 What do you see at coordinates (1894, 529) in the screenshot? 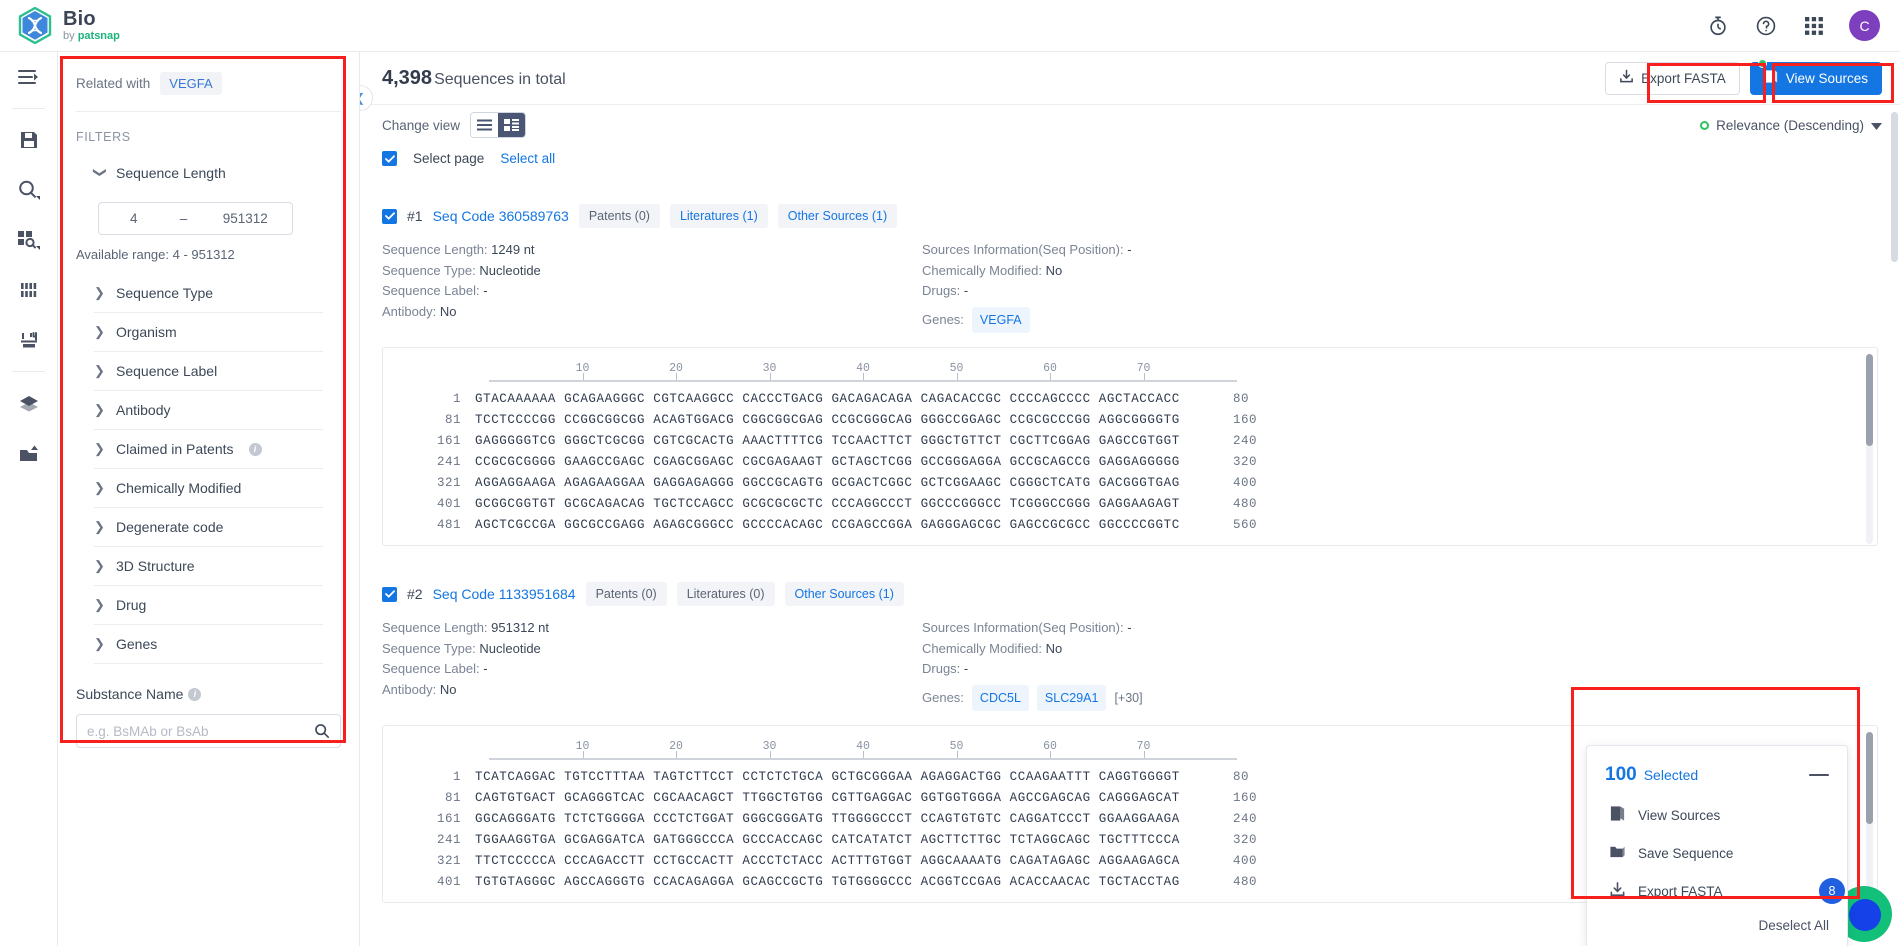
I see `main-scrollbar` at bounding box center [1894, 529].